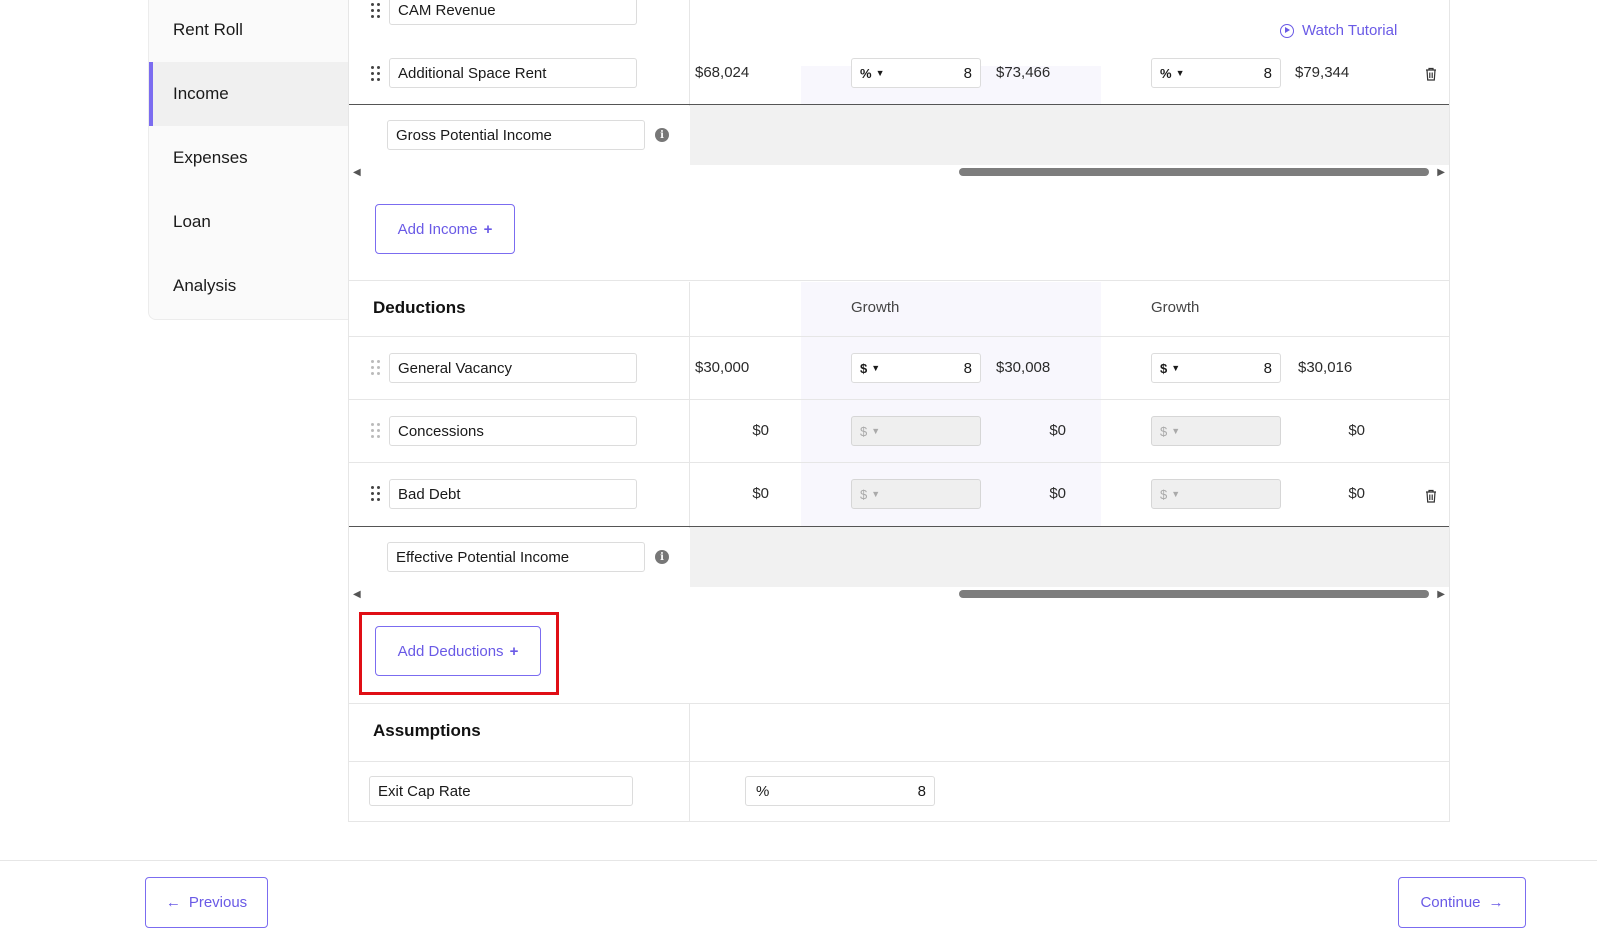 This screenshot has width=1597, height=937. I want to click on income-name-field: Additional Space Rent, so click(513, 73).